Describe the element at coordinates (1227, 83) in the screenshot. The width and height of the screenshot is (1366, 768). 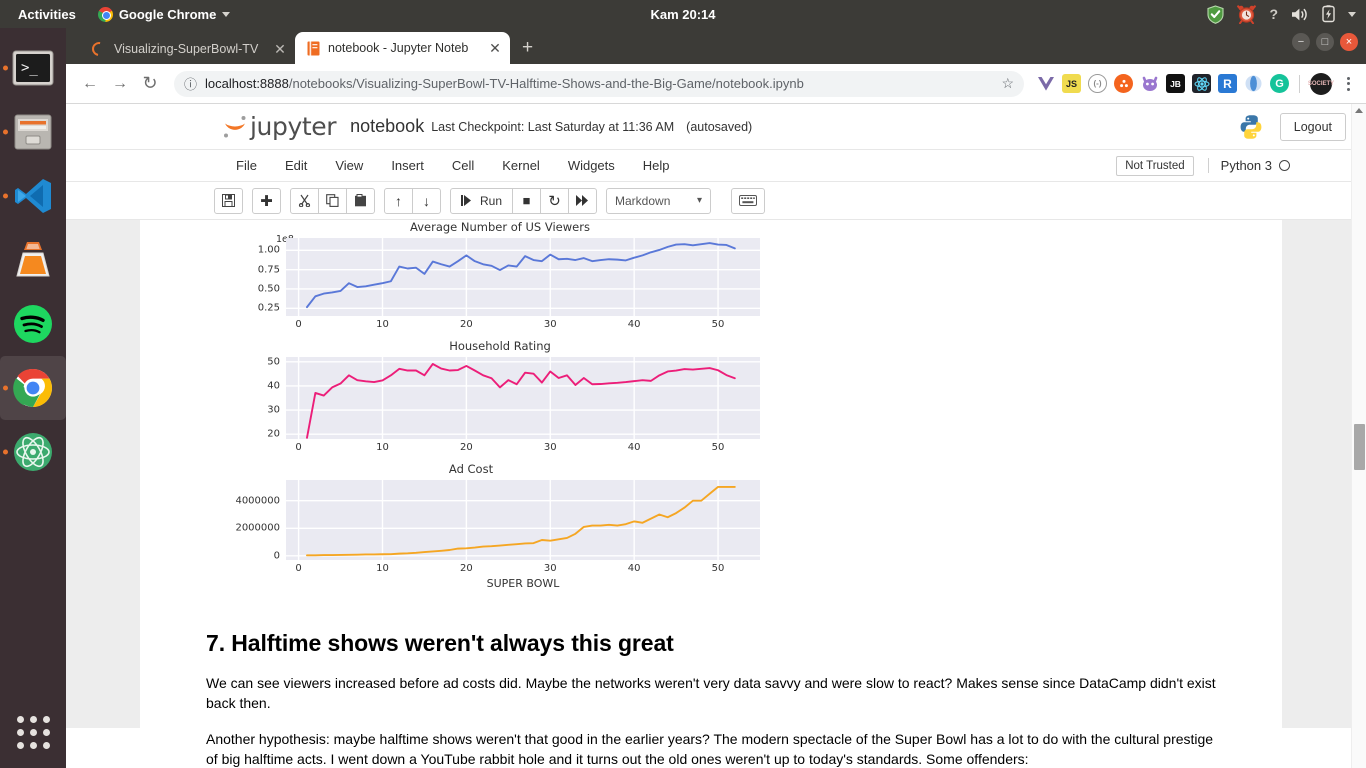
I see `r-extension-icon: R` at that location.